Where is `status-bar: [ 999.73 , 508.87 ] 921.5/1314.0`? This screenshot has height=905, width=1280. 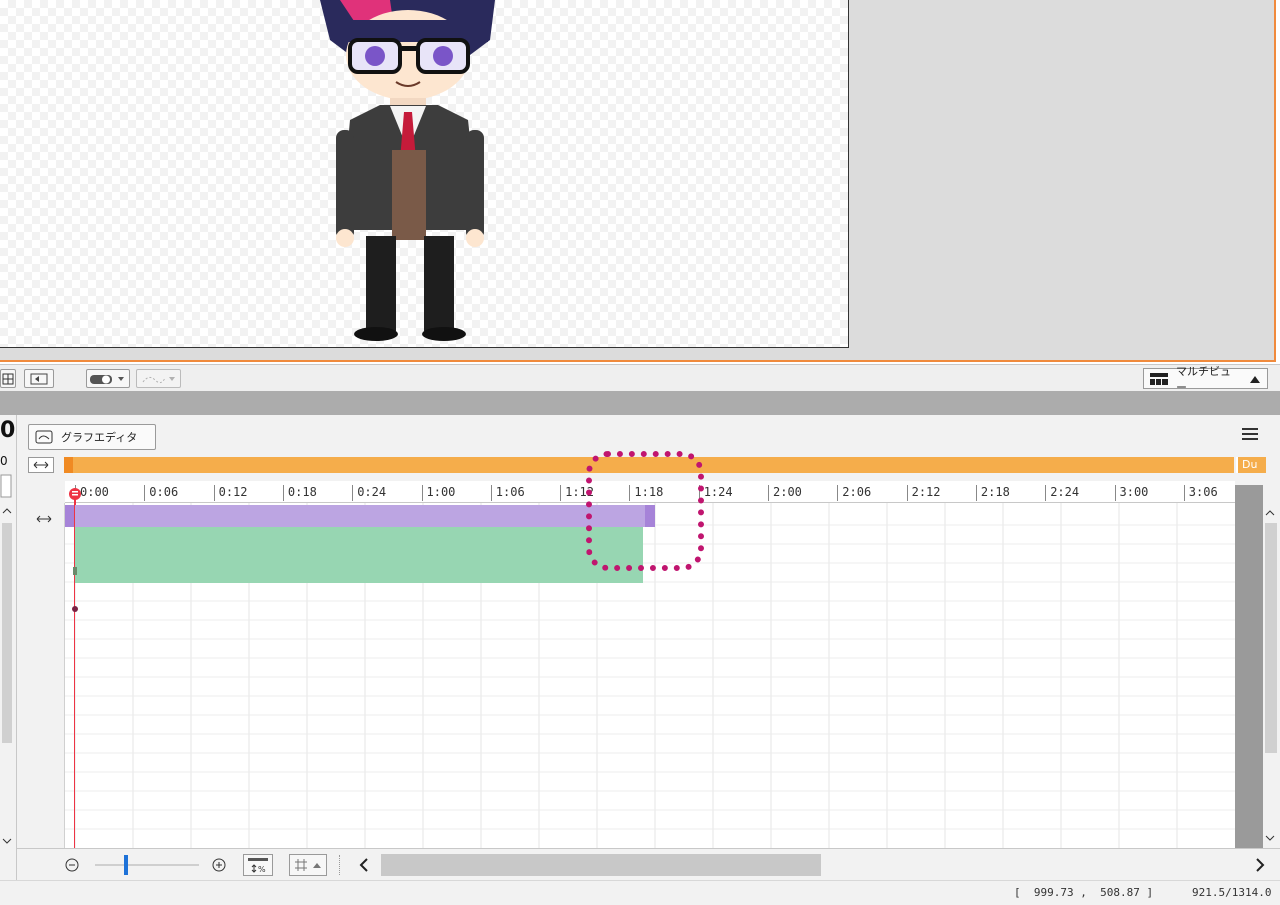
status-bar: [ 999.73 , 508.87 ] 921.5/1314.0 is located at coordinates (640, 892).